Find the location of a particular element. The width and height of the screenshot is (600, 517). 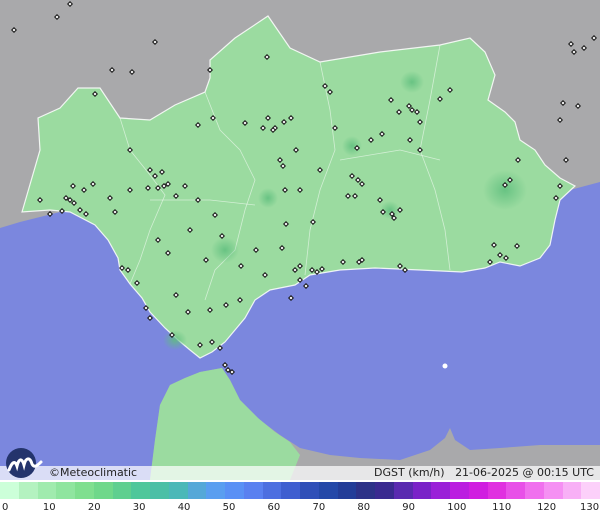

legend-tick-label: 20 is located at coordinates (94, 507).